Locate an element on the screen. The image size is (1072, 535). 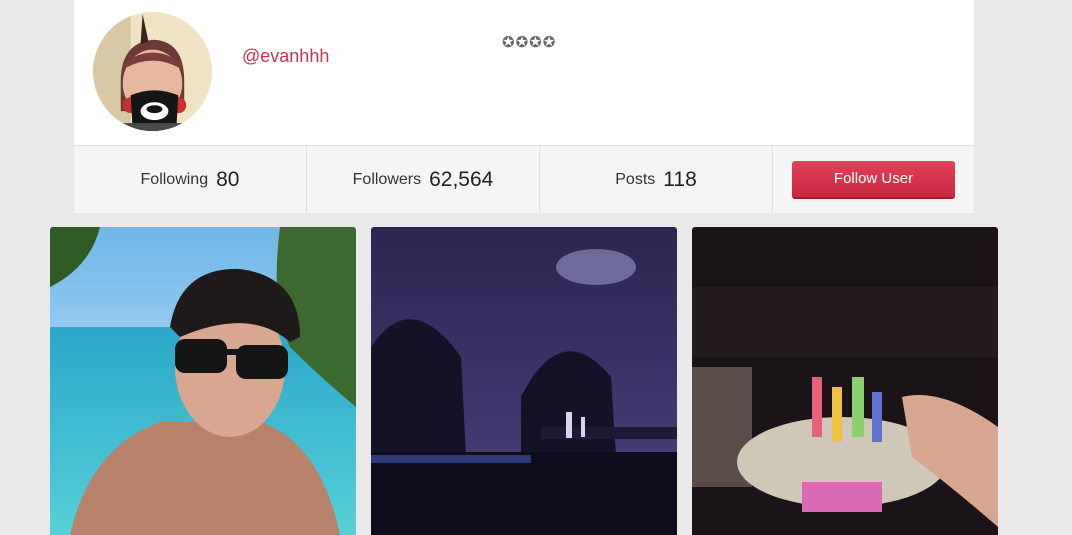
stat-following: Following 80 is located at coordinates (190, 179).